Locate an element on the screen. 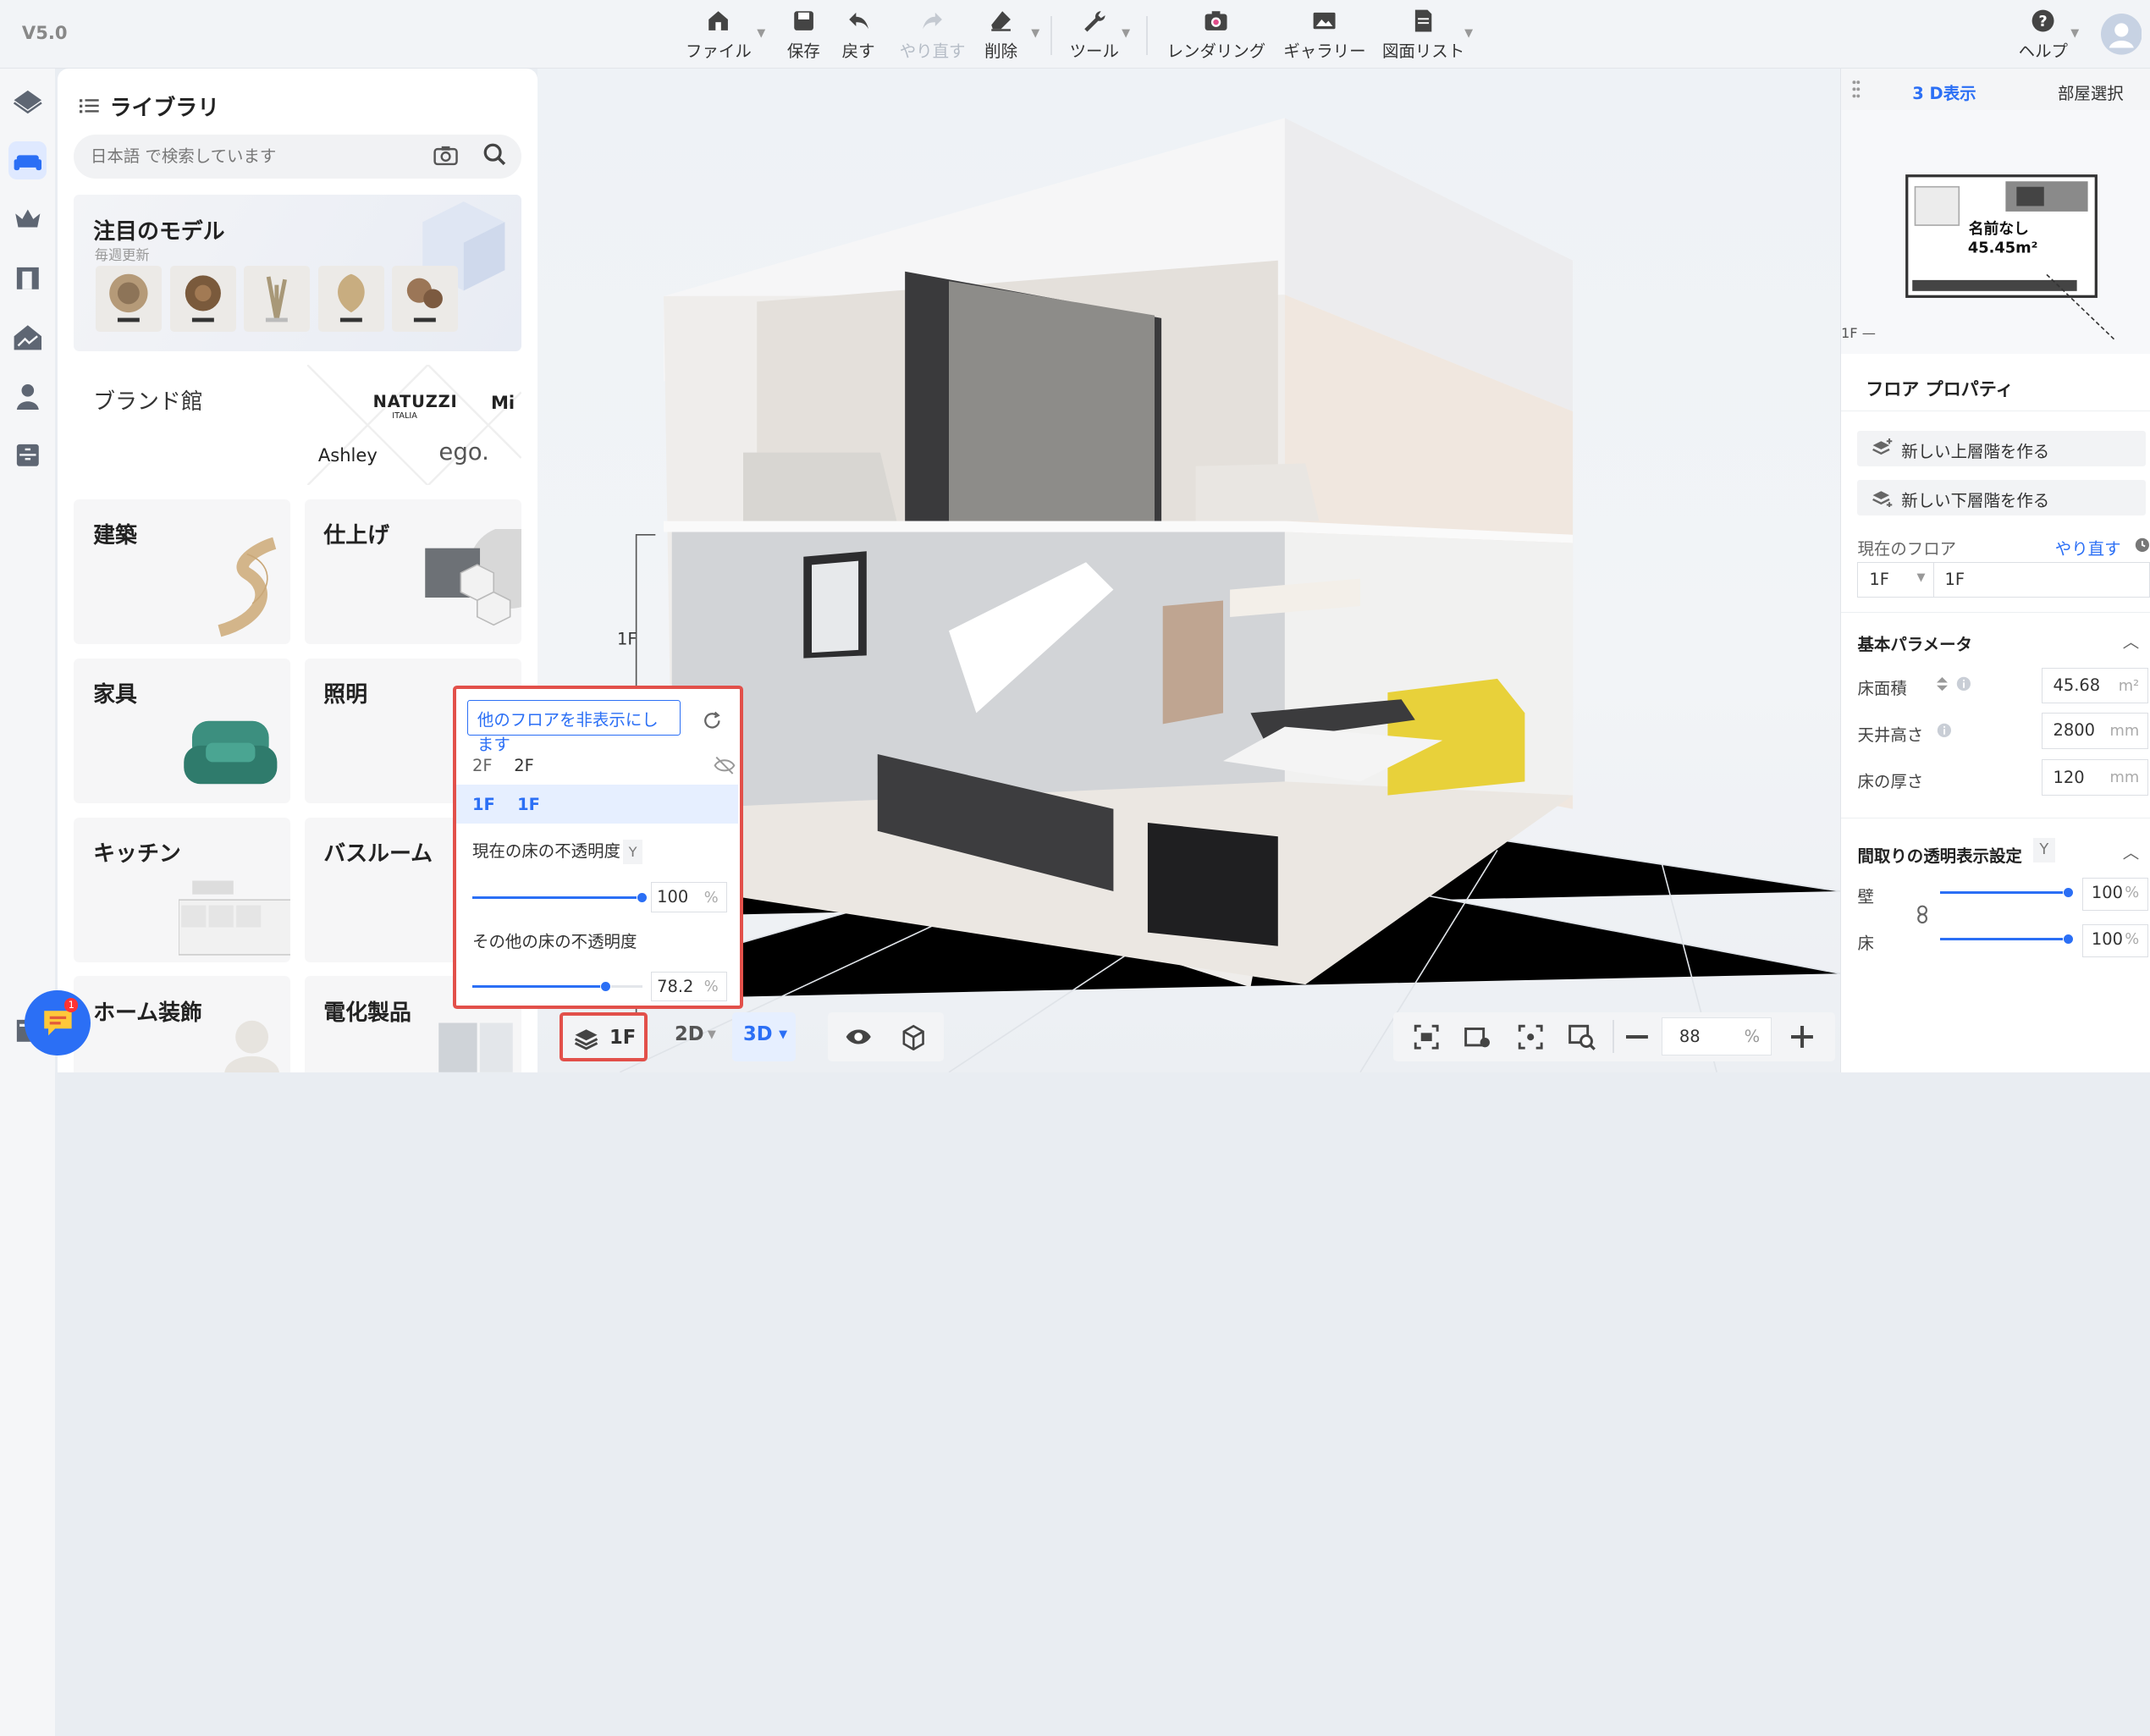  rendering-button: レンダリング is located at coordinates (1216, 35).